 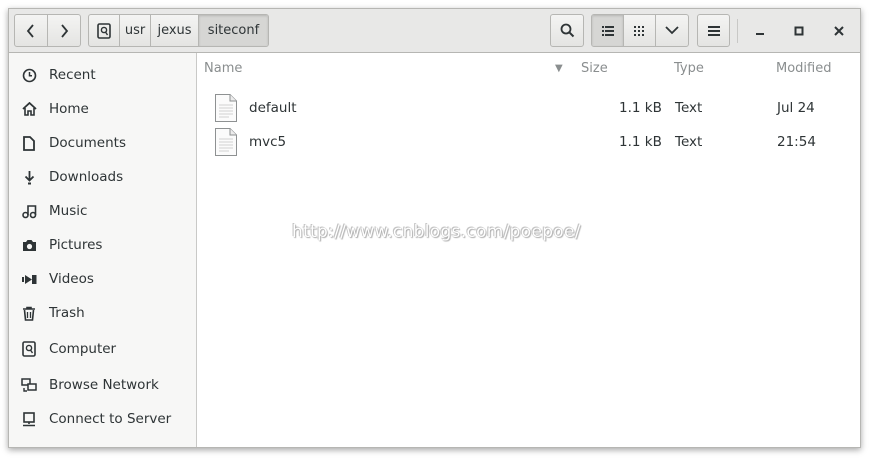 I want to click on column-header-type: Type, so click(x=689, y=68).